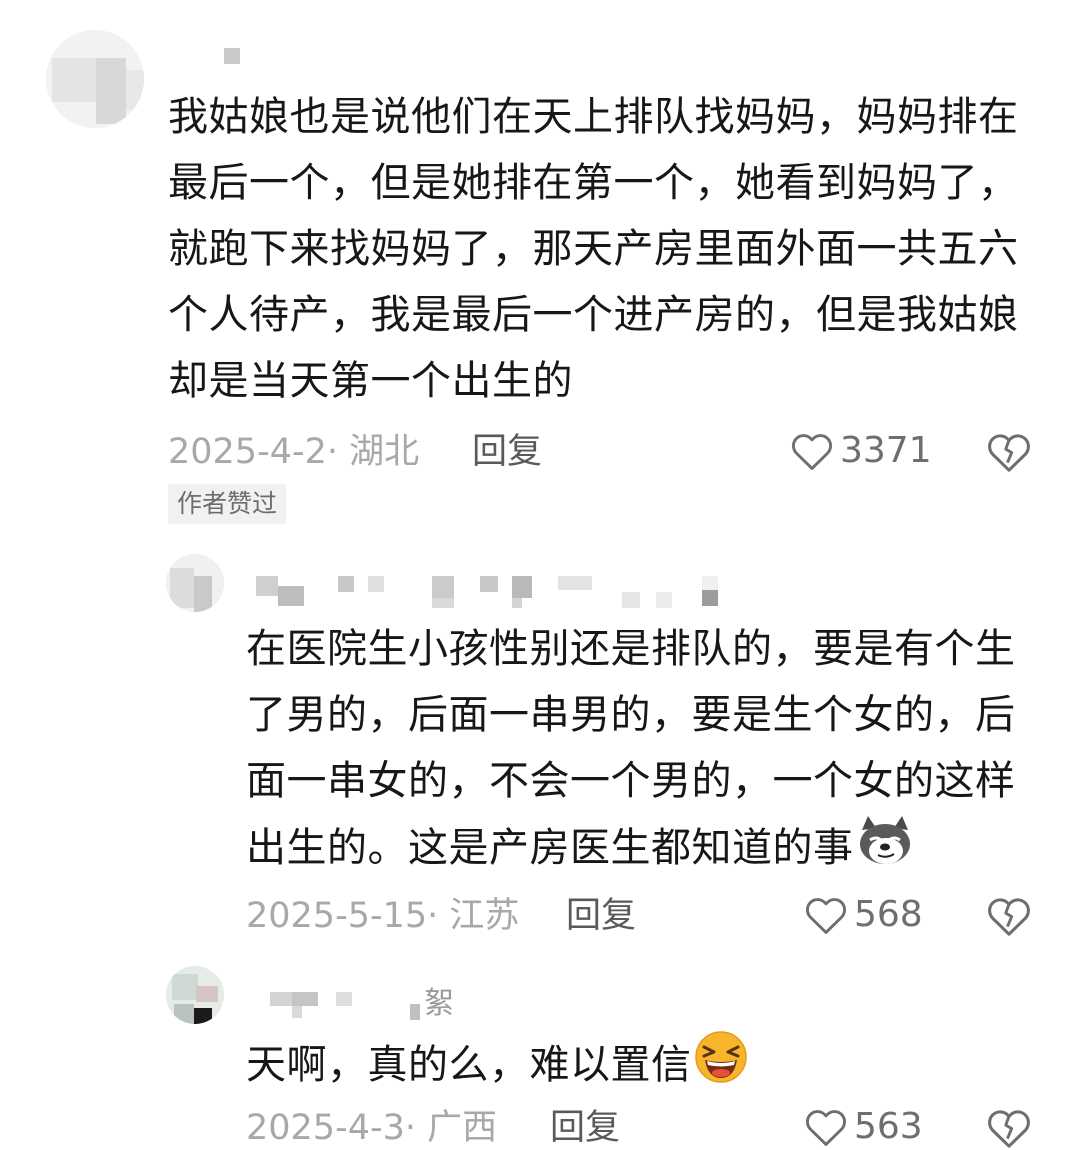 This screenshot has height=1150, width=1076. I want to click on laughing-emoji, so click(721, 1067).